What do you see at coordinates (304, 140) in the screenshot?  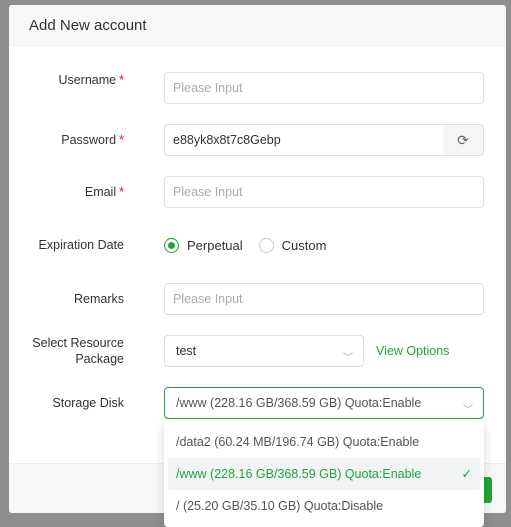 I see `password-input` at bounding box center [304, 140].